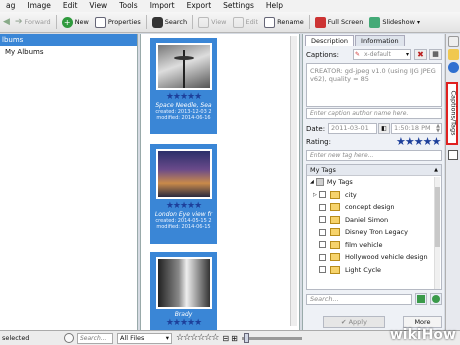  Describe the element at coordinates (315, 195) in the screenshot. I see `expand-arrow-icon: ▷` at that location.